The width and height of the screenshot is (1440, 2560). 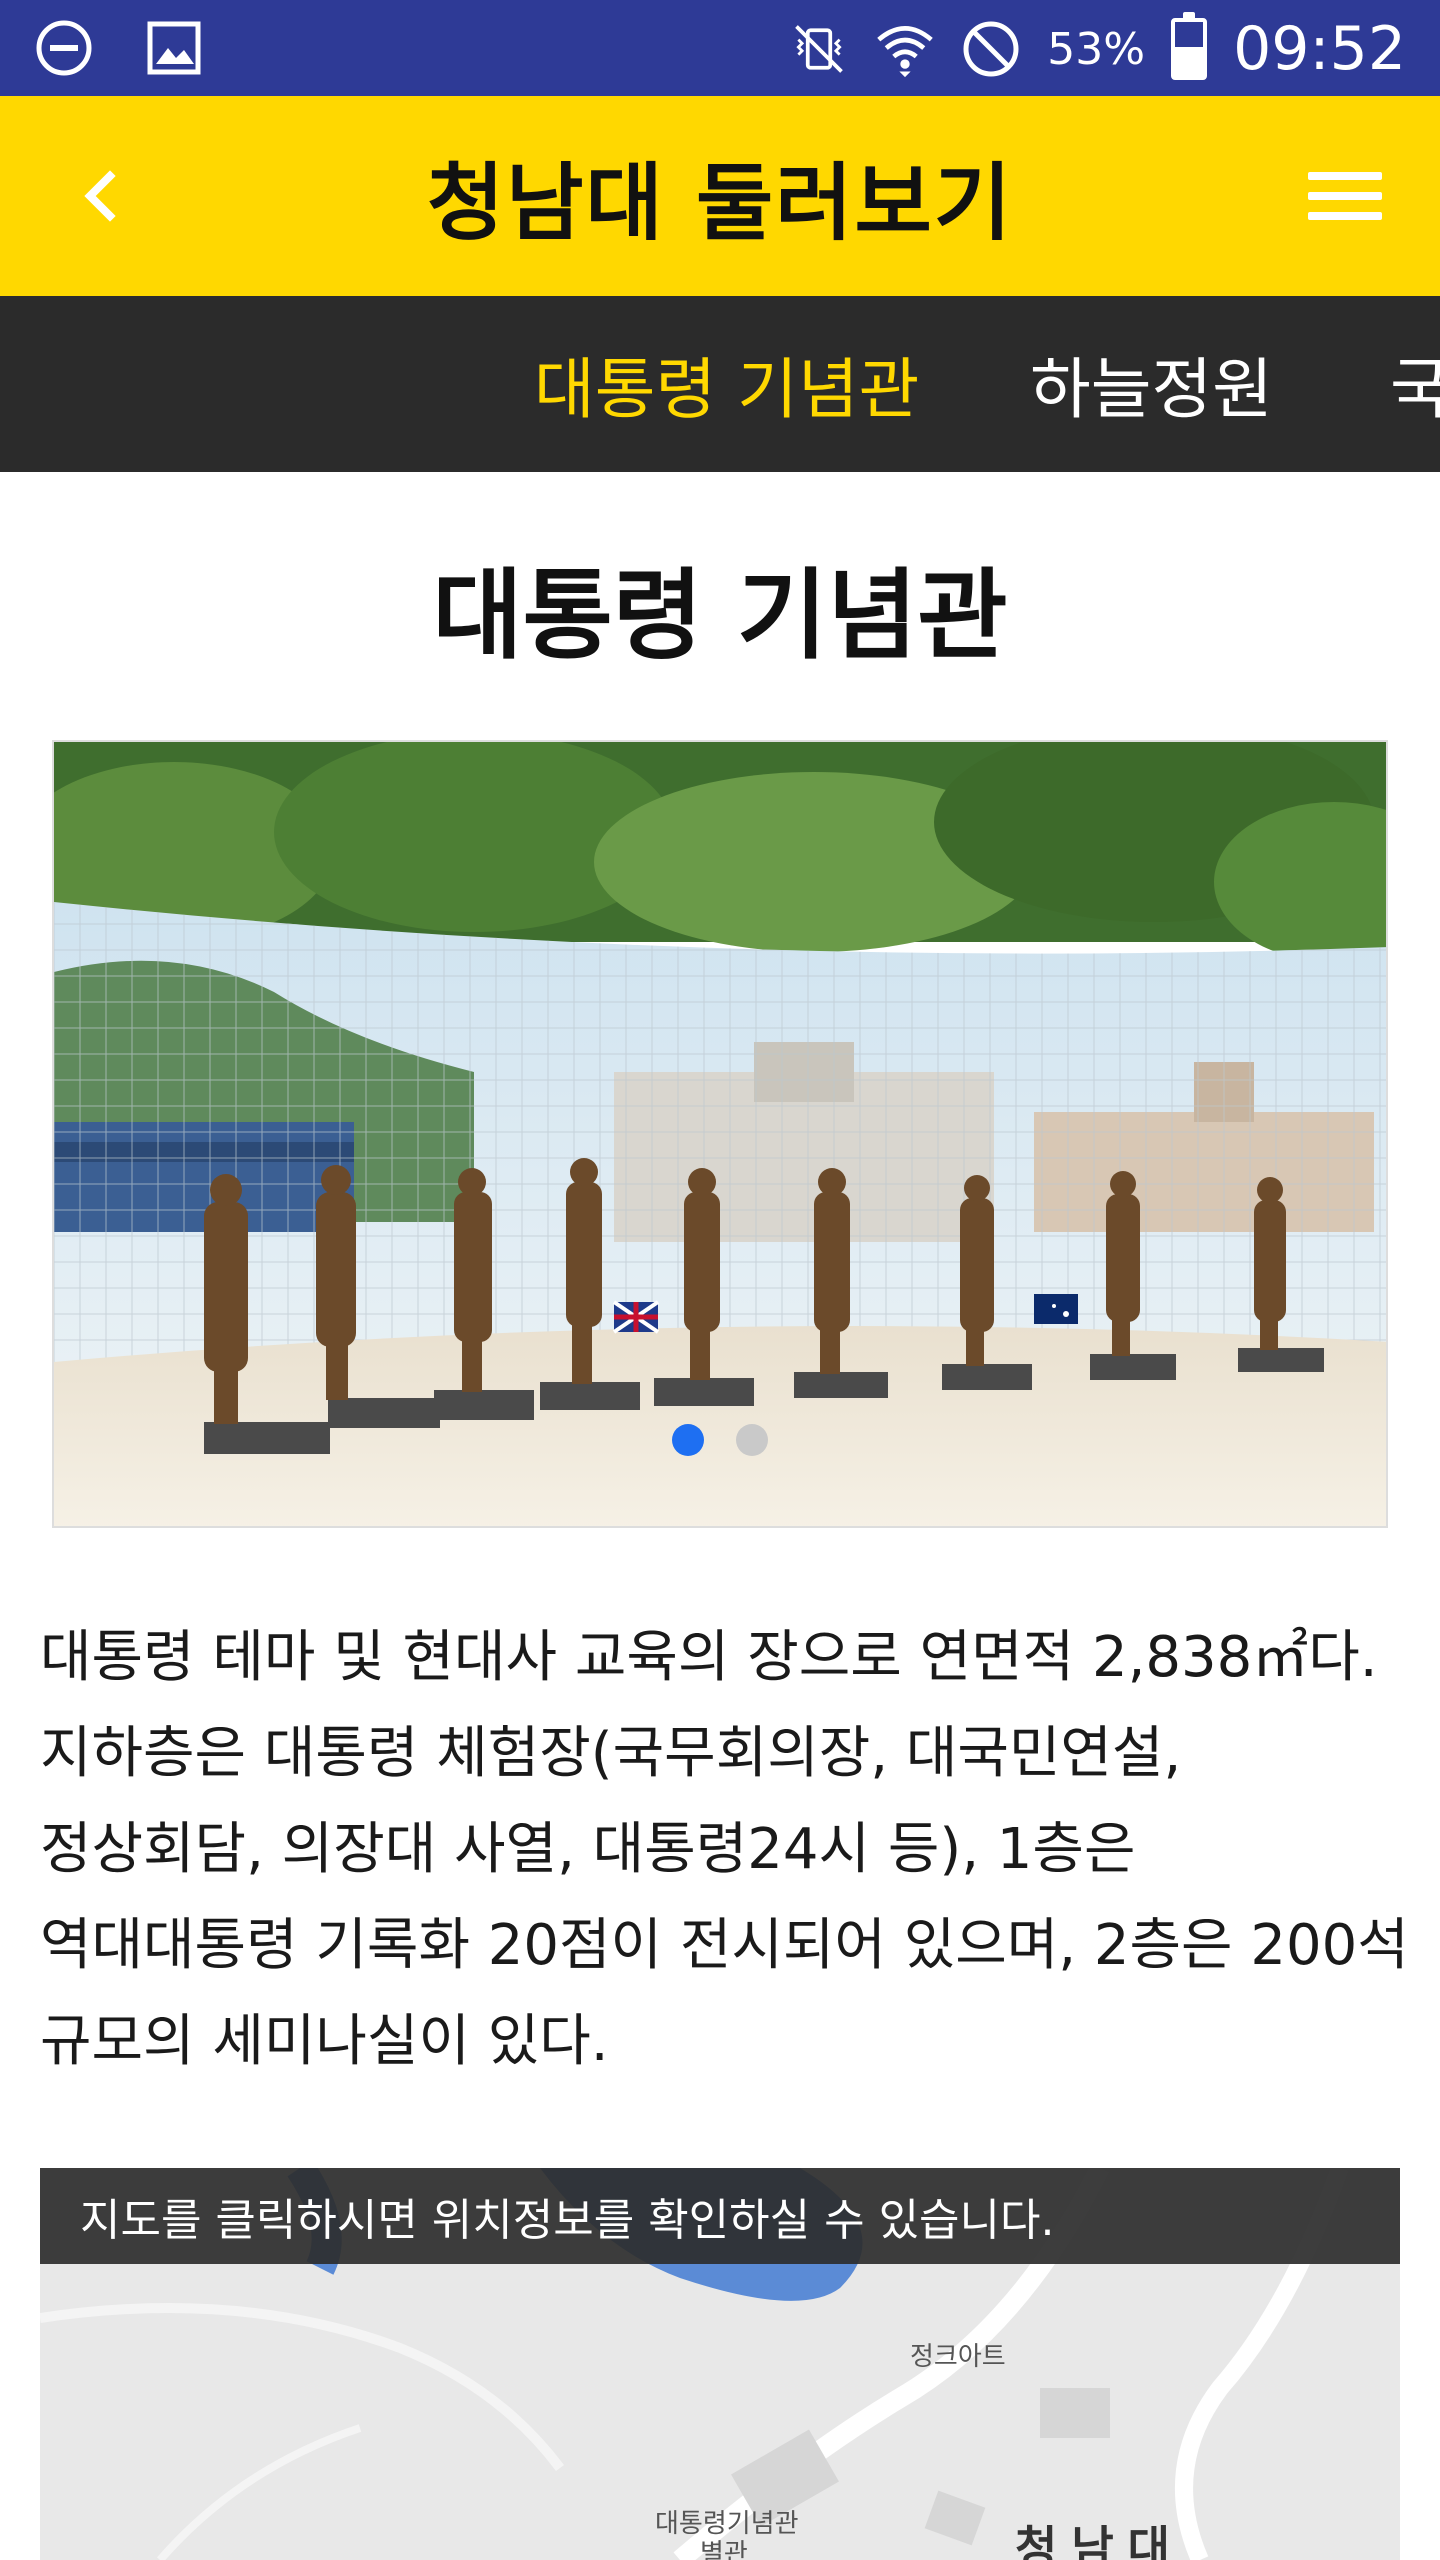 What do you see at coordinates (720, 616) in the screenshot?
I see `section-title: 대통령 기념관` at bounding box center [720, 616].